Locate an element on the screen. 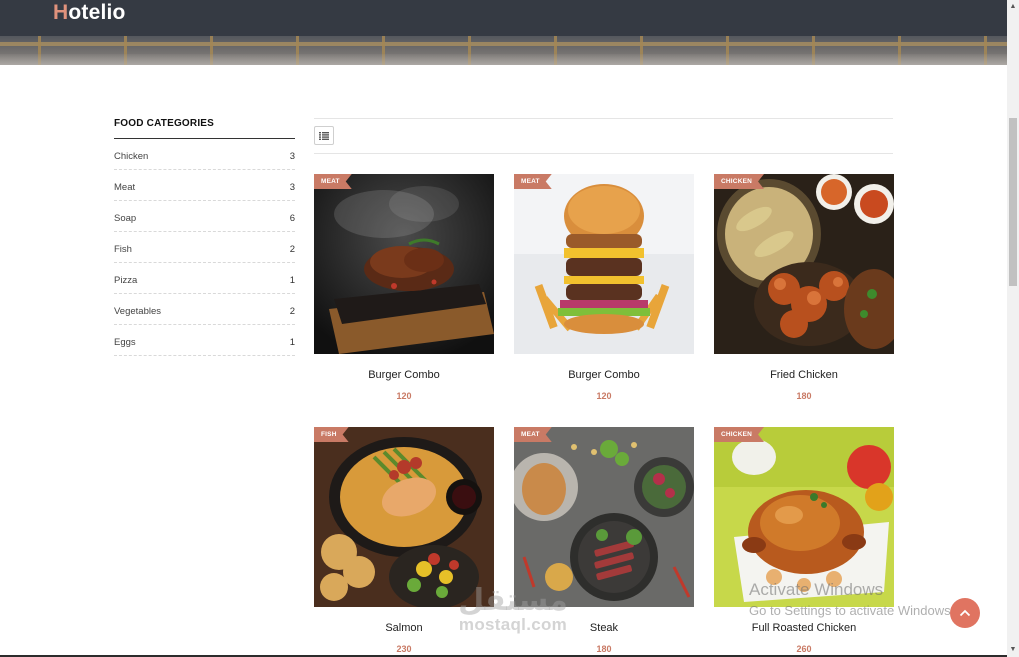 This screenshot has width=1019, height=657. category-item-pizza: Pizza 1 is located at coordinates (204, 278).